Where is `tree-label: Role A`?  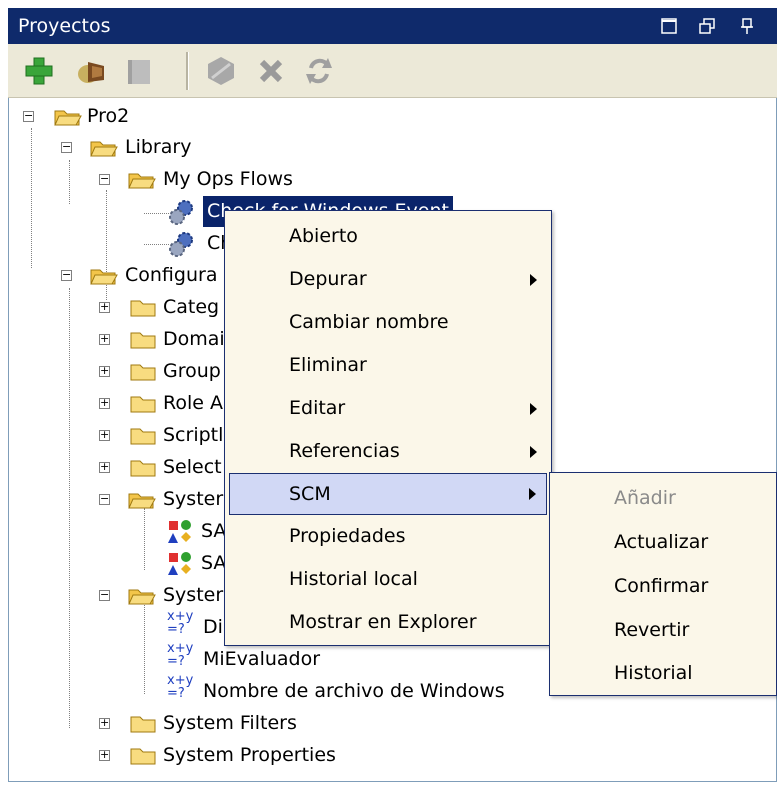 tree-label: Role A is located at coordinates (193, 403).